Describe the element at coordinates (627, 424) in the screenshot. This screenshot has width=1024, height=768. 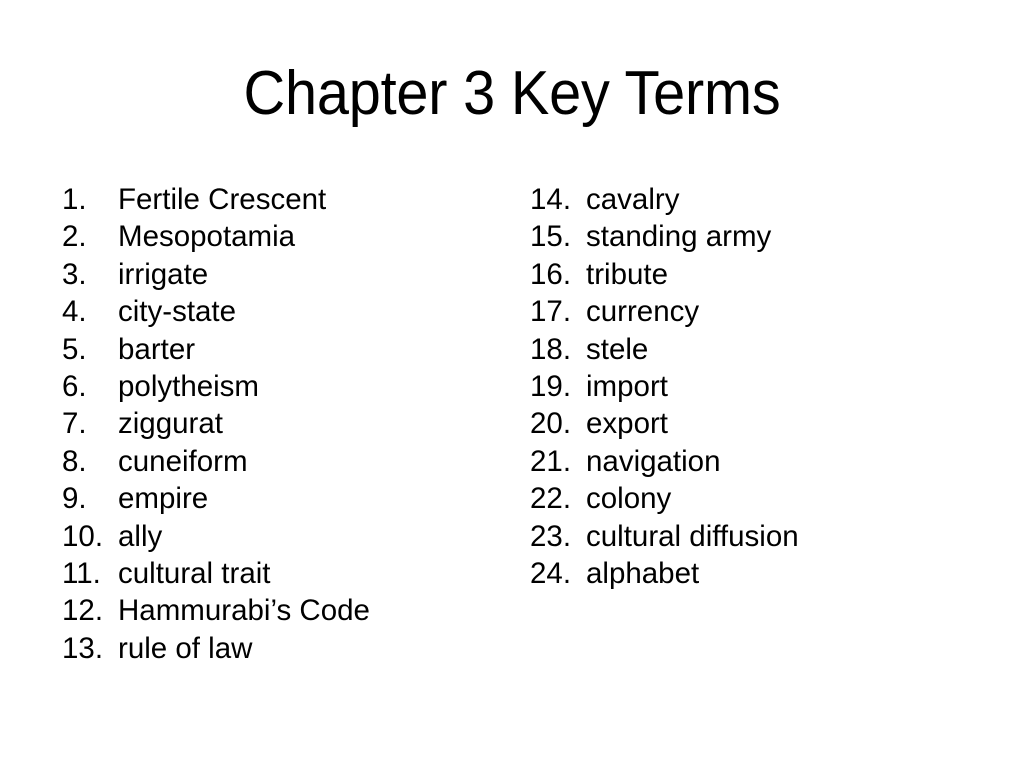
I see `list-item-label: export` at that location.